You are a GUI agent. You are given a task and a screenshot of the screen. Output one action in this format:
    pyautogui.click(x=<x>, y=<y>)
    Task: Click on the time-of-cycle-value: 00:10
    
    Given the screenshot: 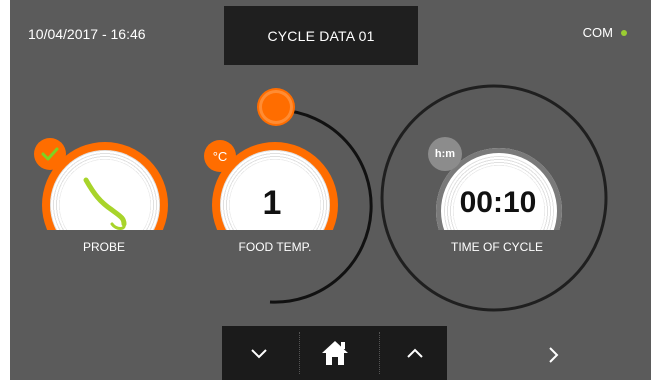 What is the action you would take?
    pyautogui.click(x=498, y=202)
    